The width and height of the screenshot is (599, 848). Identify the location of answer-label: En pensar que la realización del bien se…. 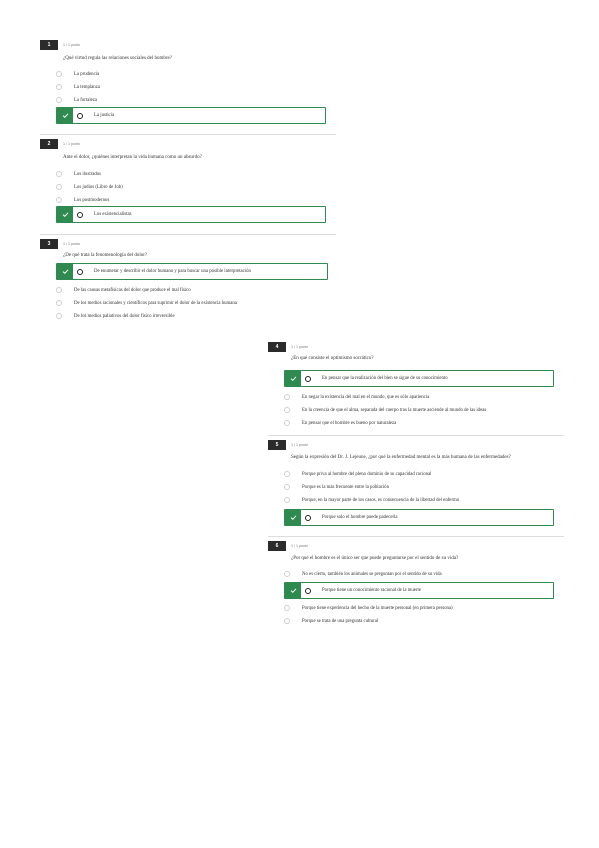
(385, 378).